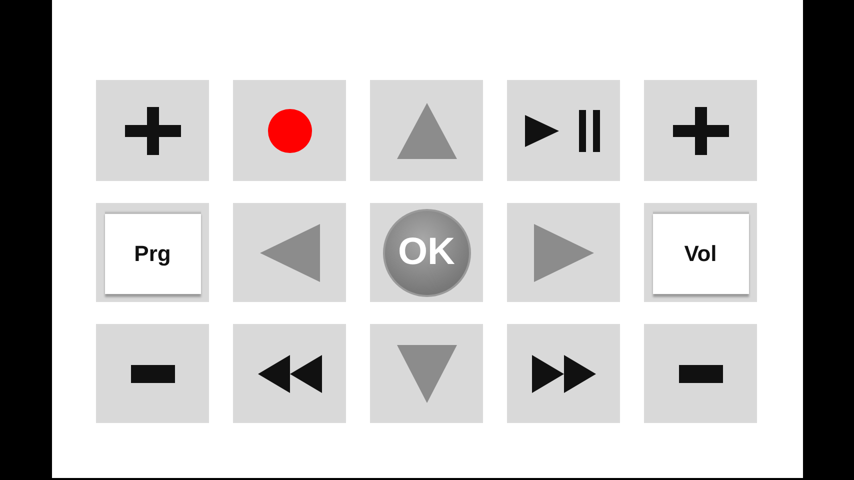  What do you see at coordinates (426, 373) in the screenshot?
I see `down-triangle-icon` at bounding box center [426, 373].